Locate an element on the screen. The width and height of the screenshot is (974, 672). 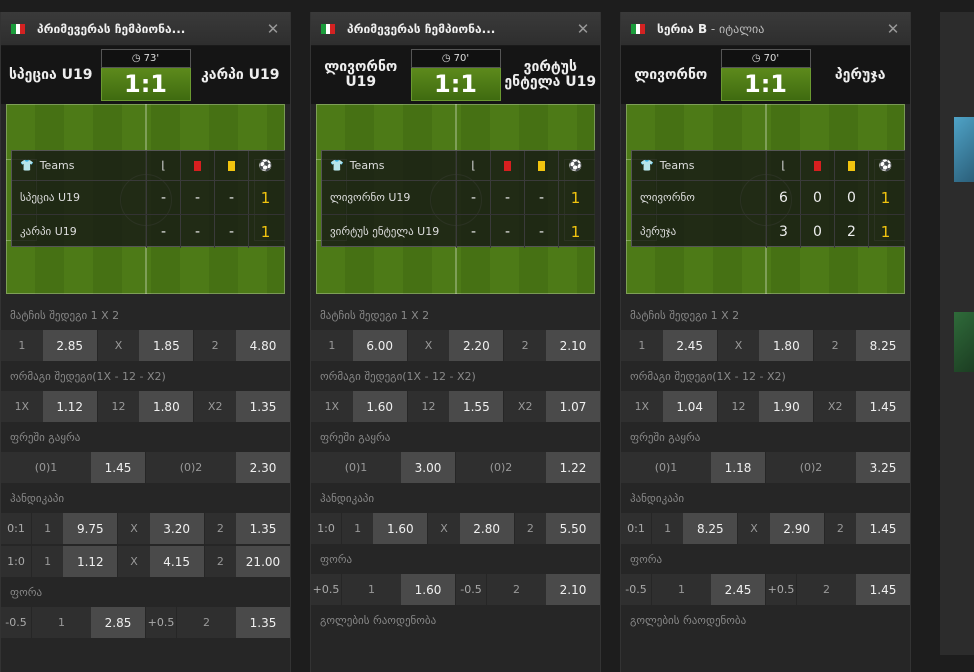
odd-label: 2 is located at coordinates (835, 345).